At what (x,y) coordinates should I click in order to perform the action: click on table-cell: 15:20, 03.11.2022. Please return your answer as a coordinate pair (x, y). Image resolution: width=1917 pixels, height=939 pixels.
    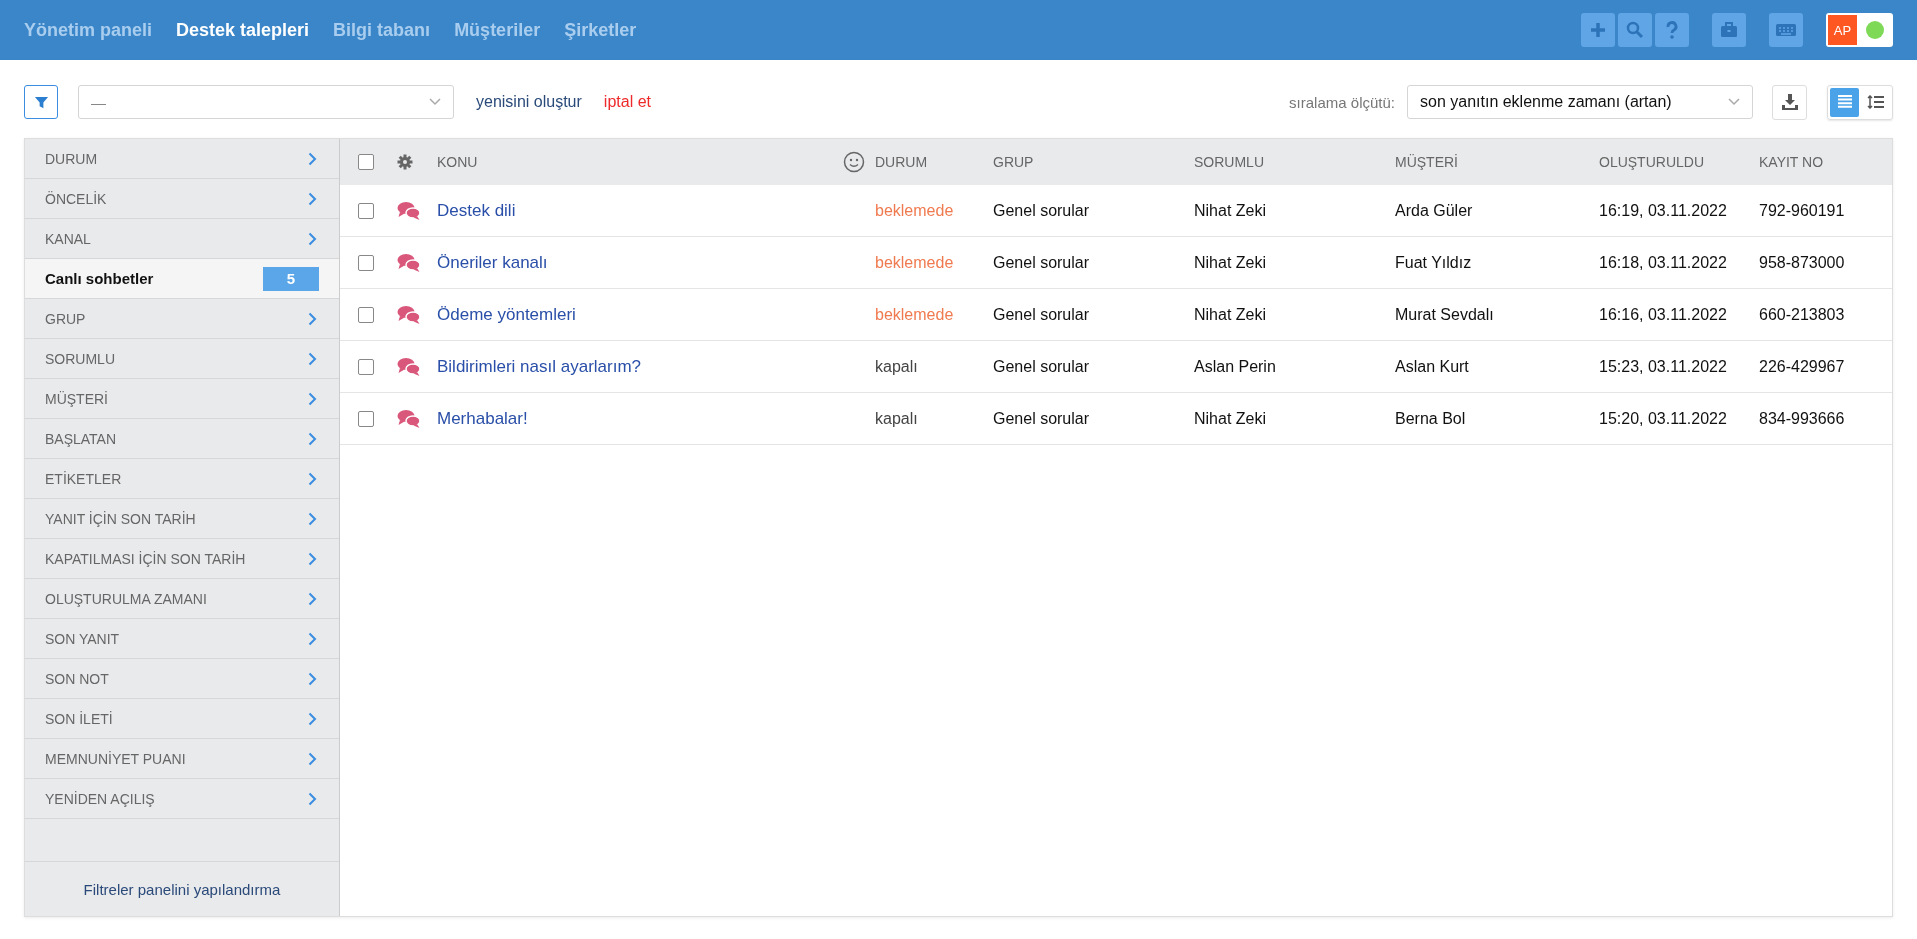
    Looking at the image, I should click on (1663, 418).